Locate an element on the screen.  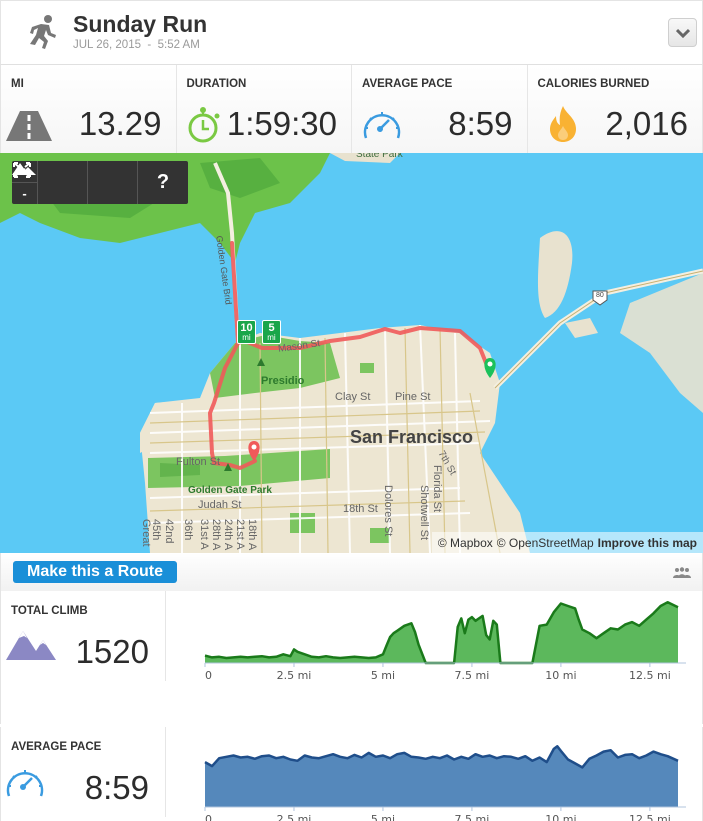
osm-credit-link: © OpenStreetMap is located at coordinates (545, 543).